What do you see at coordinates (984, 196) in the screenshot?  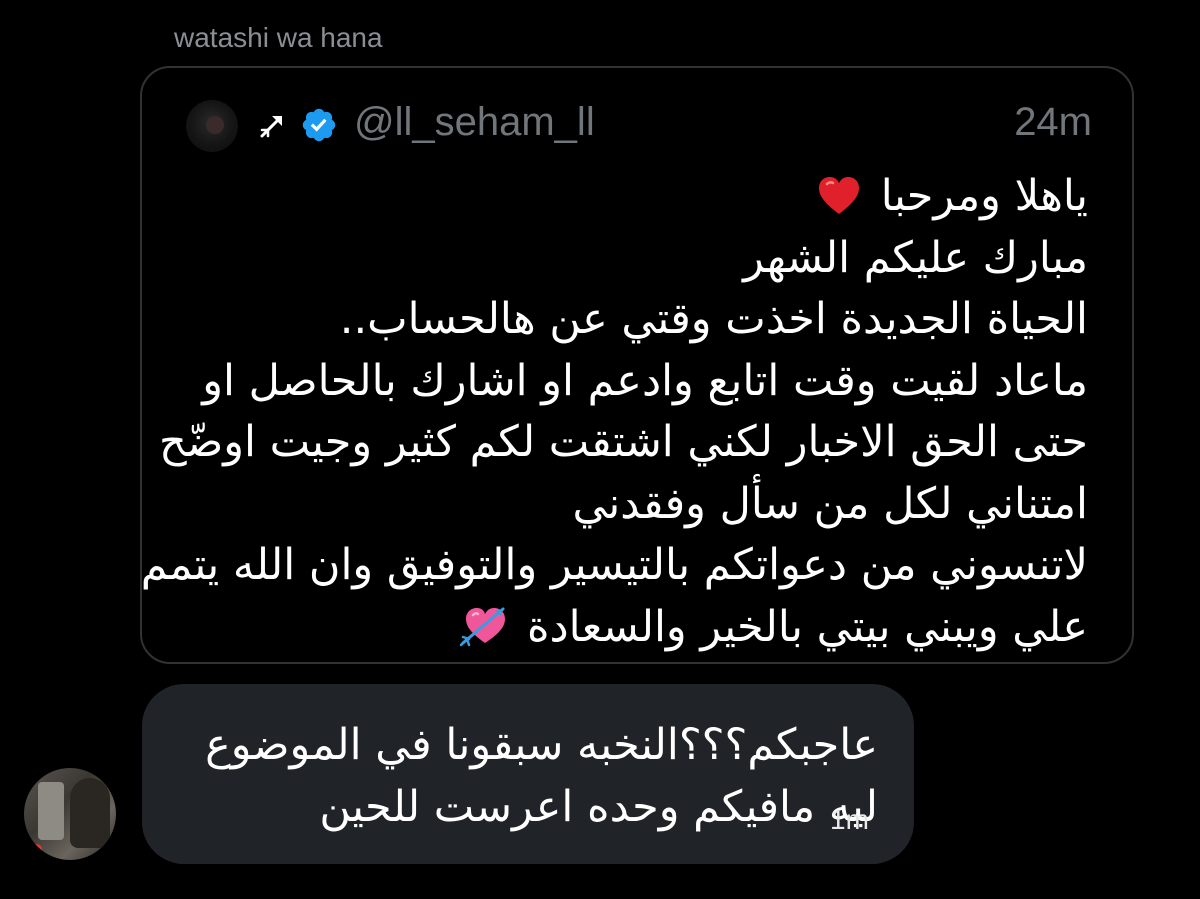 I see `tweet-line-text: ياهلا ومرحبا` at bounding box center [984, 196].